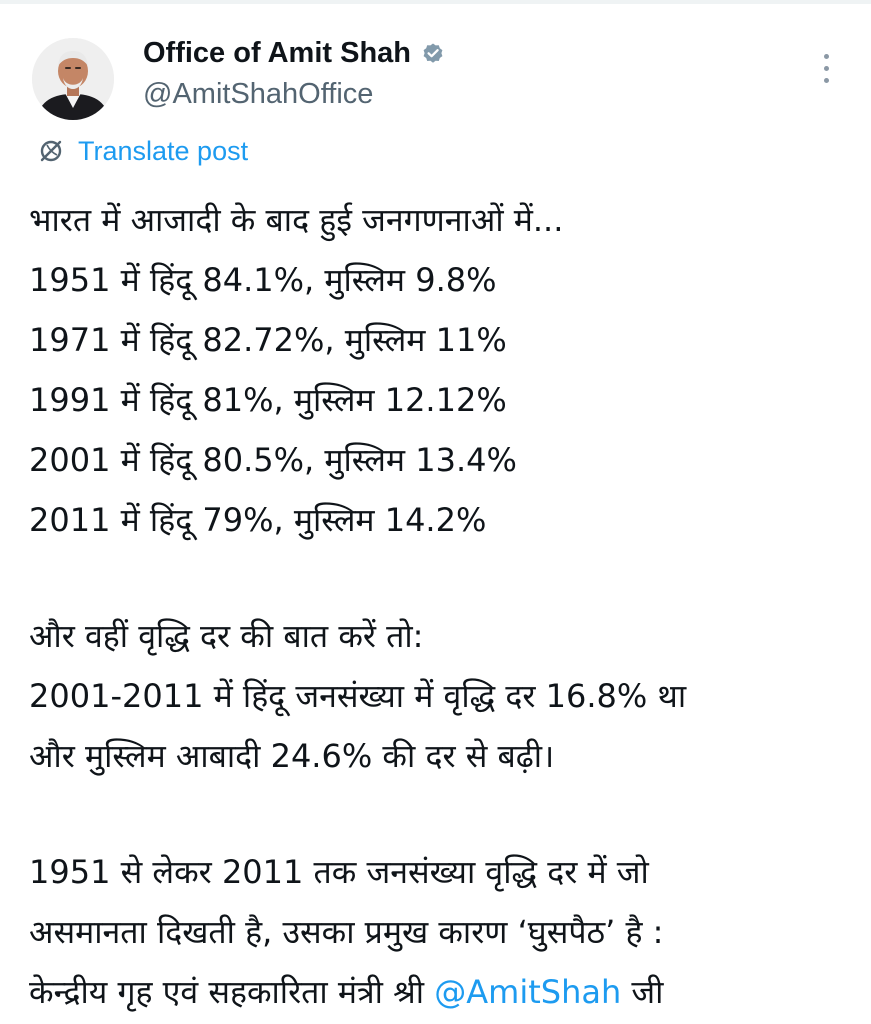 The height and width of the screenshot is (1024, 871). I want to click on post-line: 2011 में हिंदू 79%, मुस्लिम 14.2%, so click(258, 520).